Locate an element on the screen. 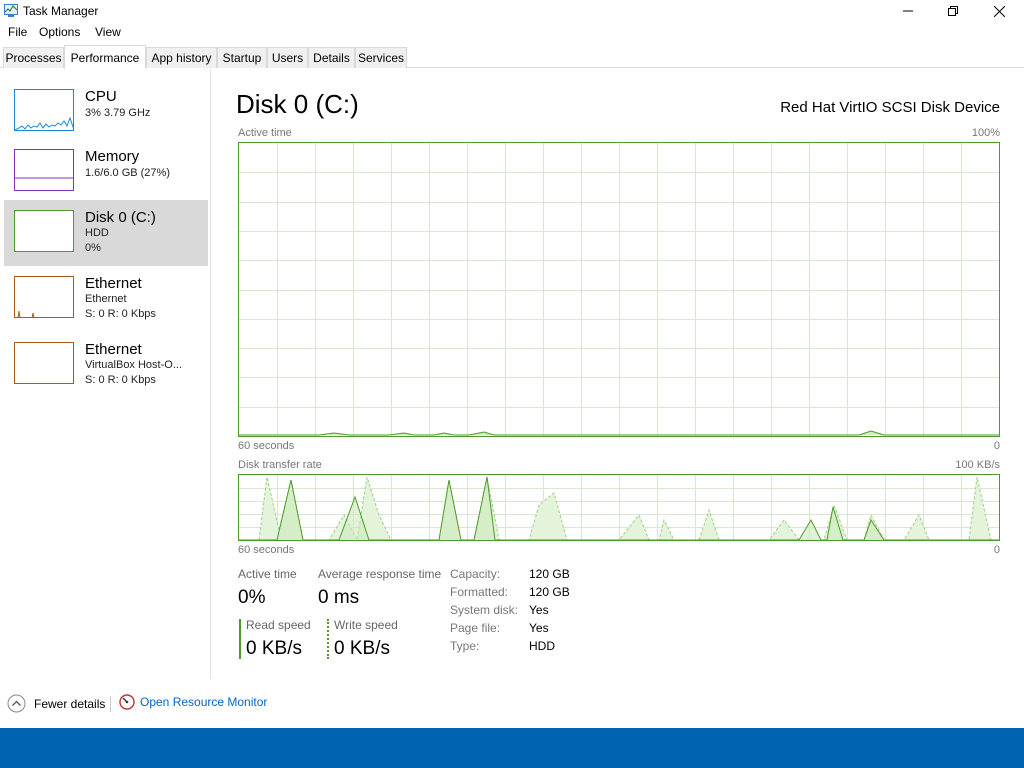 Image resolution: width=1024 pixels, height=768 pixels. sidebar-cpu-usage: 3% 3.79 GHz is located at coordinates (118, 113).